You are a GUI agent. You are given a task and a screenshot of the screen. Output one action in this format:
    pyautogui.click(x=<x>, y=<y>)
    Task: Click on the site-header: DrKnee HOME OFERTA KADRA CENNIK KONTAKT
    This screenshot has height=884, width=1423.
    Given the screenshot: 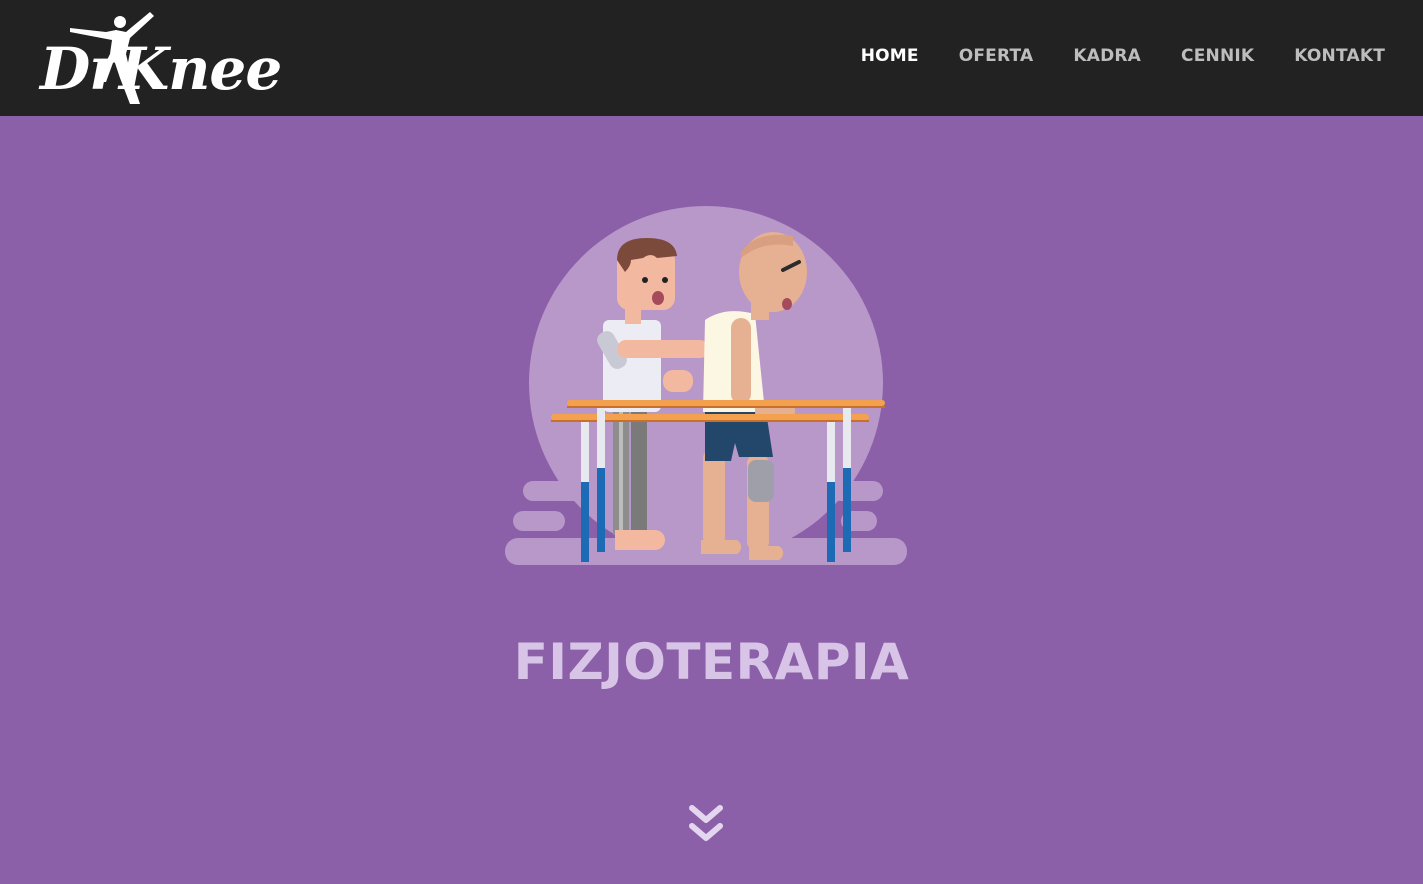 What is the action you would take?
    pyautogui.click(x=711, y=58)
    